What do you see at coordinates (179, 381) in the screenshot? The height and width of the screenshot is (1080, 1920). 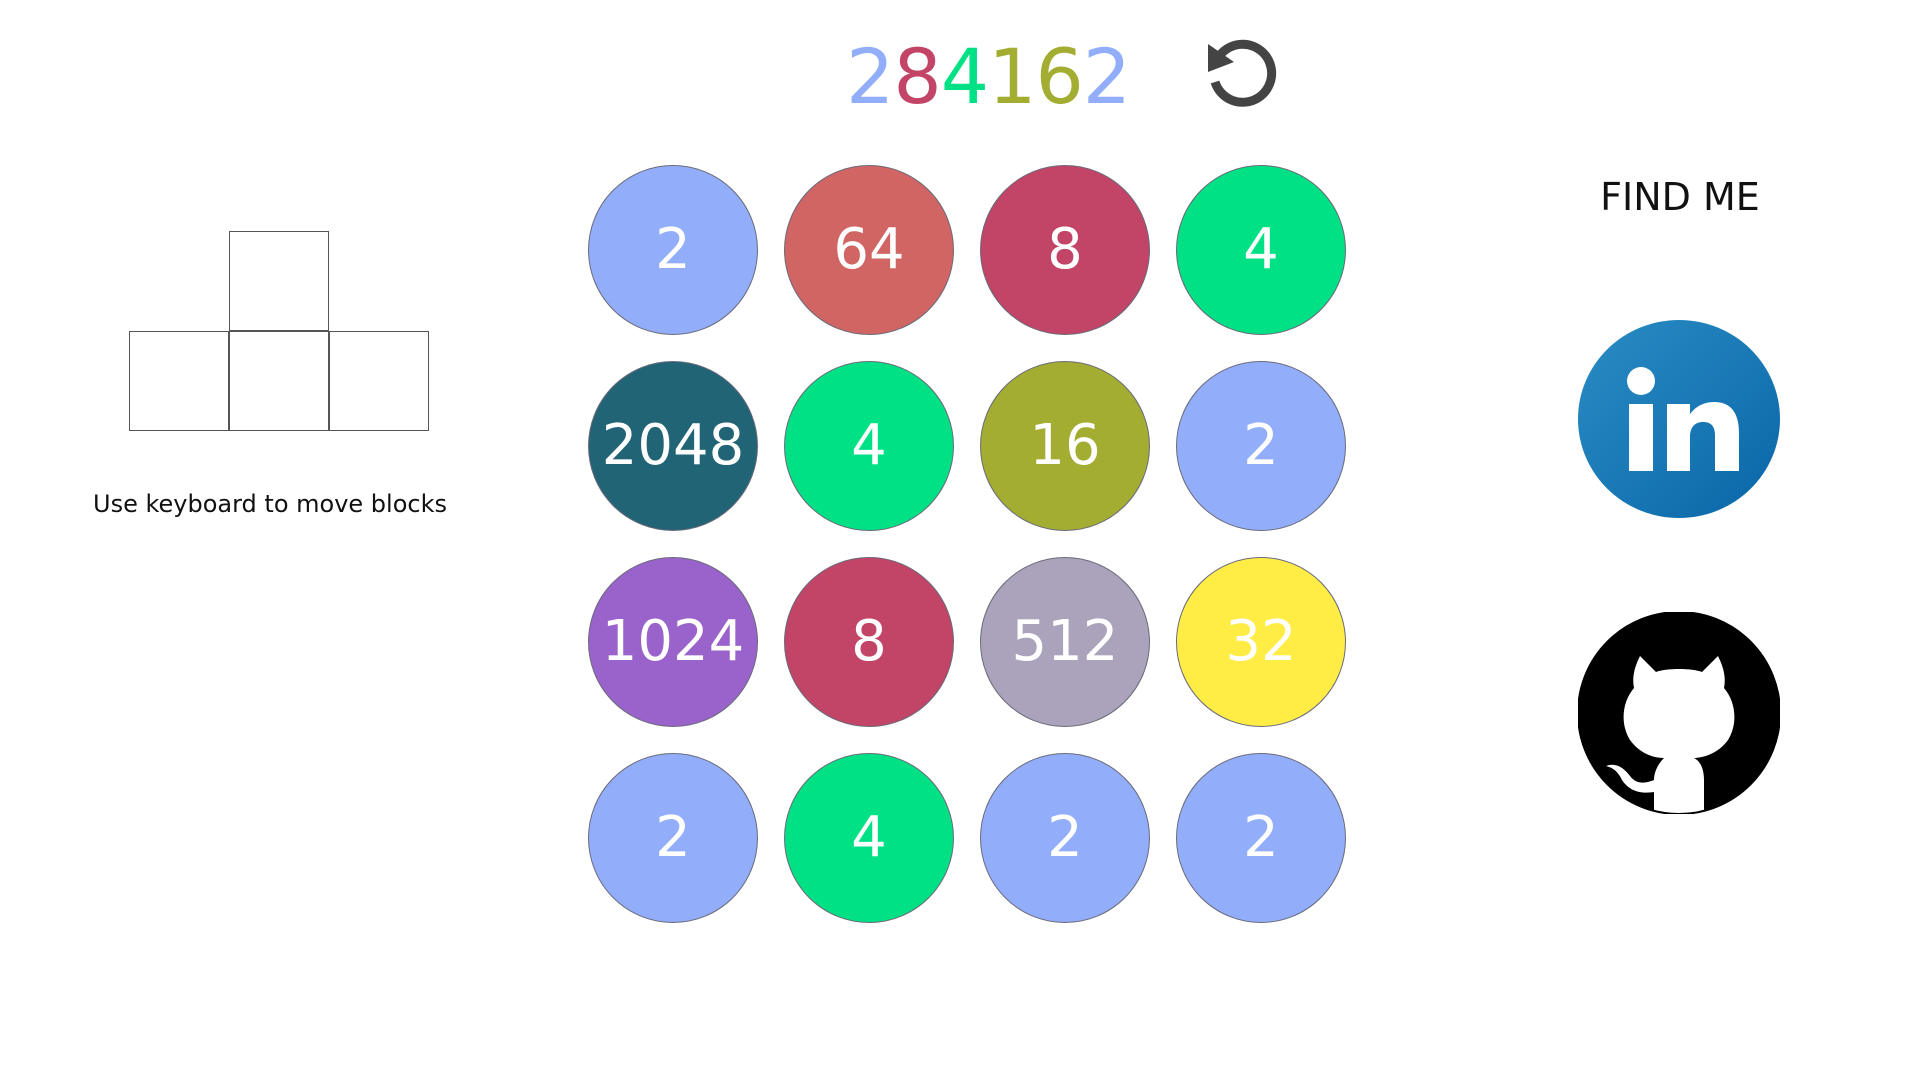 I see `arrow-key-left` at bounding box center [179, 381].